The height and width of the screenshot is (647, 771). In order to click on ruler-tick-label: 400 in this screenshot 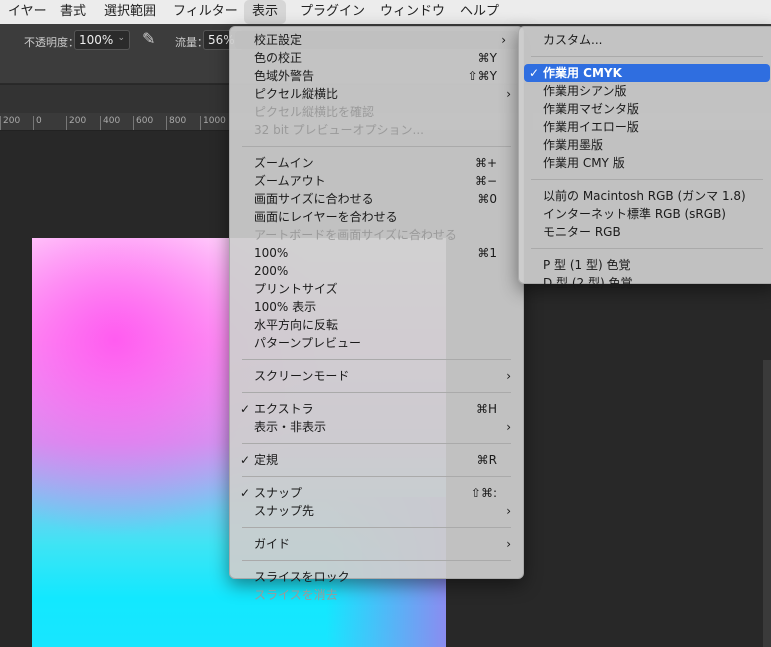, I will do `click(110, 123)`.